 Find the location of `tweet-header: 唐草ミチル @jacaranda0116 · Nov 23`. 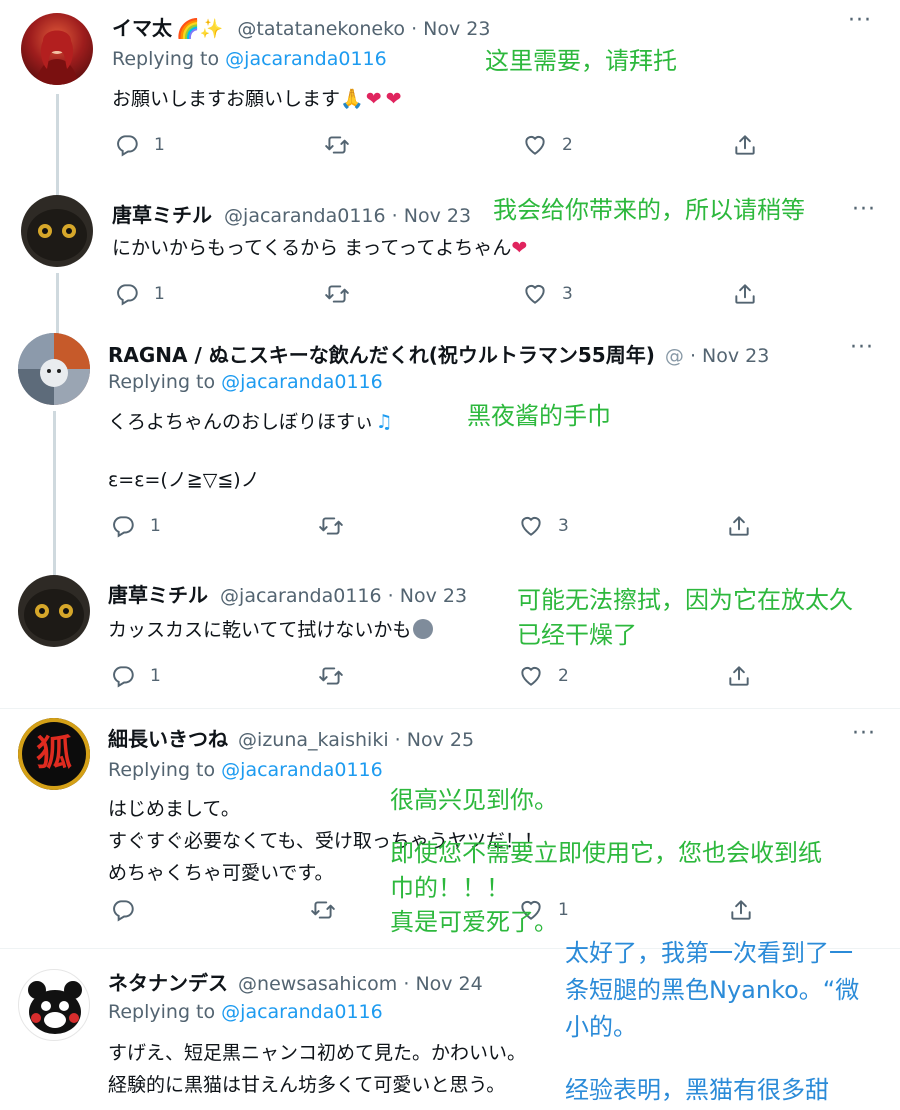

tweet-header: 唐草ミチル @jacaranda0116 · Nov 23 is located at coordinates (291, 213).